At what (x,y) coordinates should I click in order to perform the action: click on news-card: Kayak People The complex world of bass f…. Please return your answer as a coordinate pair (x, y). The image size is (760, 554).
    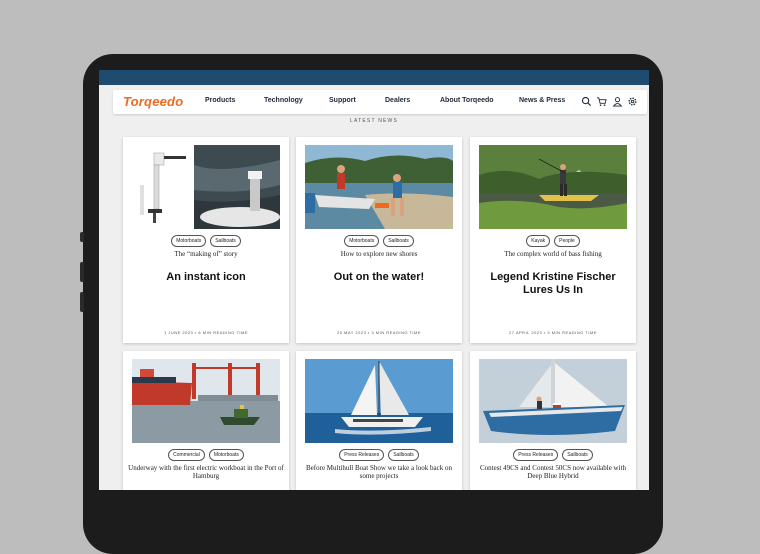
    Looking at the image, I should click on (553, 240).